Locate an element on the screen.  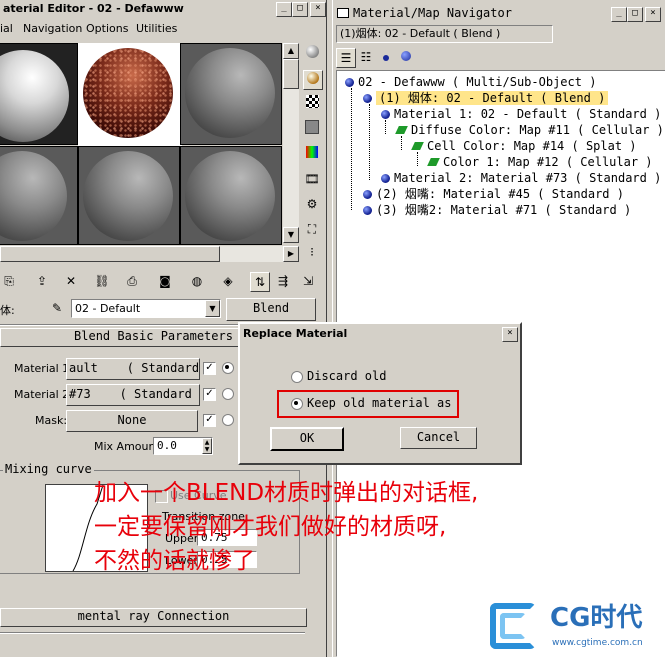
tree-item-blend-selected: (1) 烟体: 02 - Default ( Blend ) is located at coordinates (486, 98).